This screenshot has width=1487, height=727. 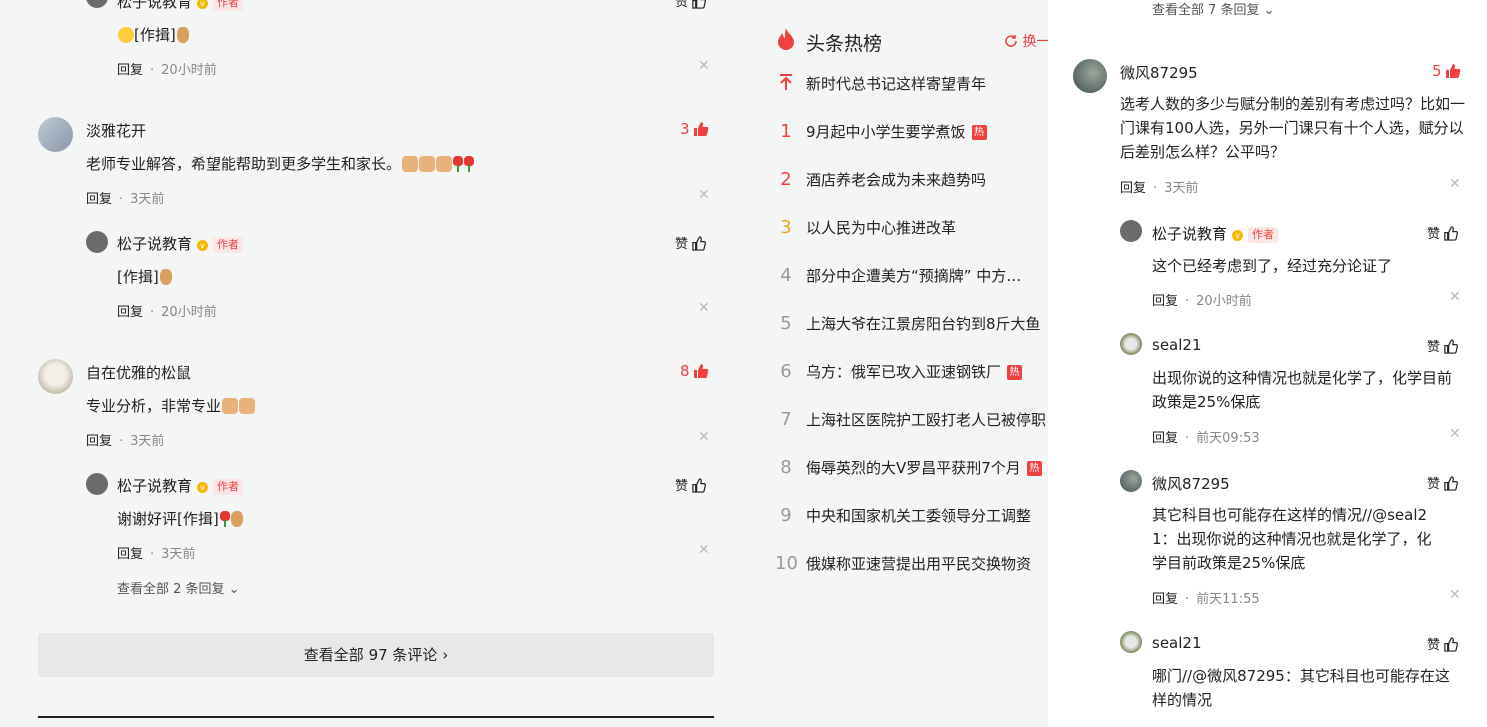 What do you see at coordinates (1159, 72) in the screenshot?
I see `comment-author: 微风87295` at bounding box center [1159, 72].